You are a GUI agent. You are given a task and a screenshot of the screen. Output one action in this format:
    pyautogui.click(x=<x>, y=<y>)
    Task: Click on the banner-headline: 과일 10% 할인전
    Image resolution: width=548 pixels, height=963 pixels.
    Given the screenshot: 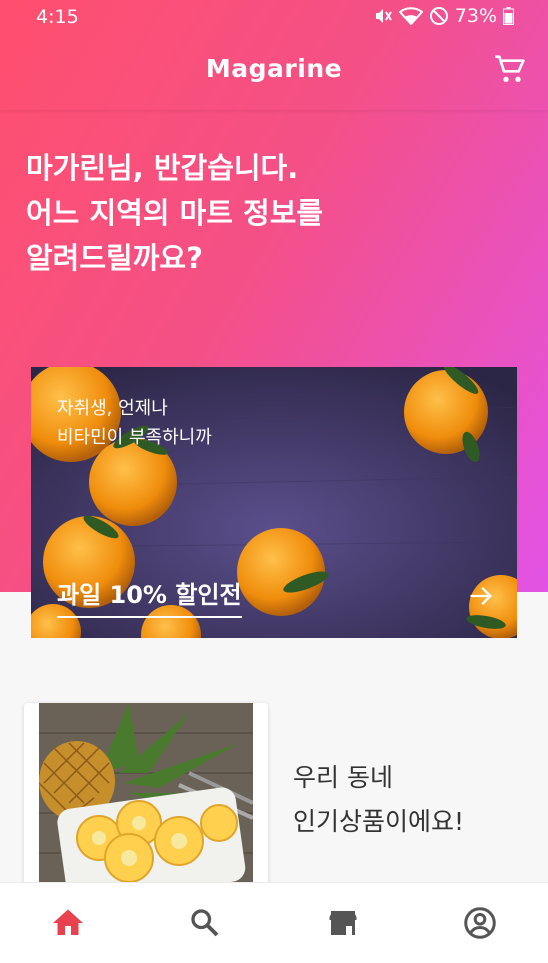 What is the action you would take?
    pyautogui.click(x=149, y=596)
    